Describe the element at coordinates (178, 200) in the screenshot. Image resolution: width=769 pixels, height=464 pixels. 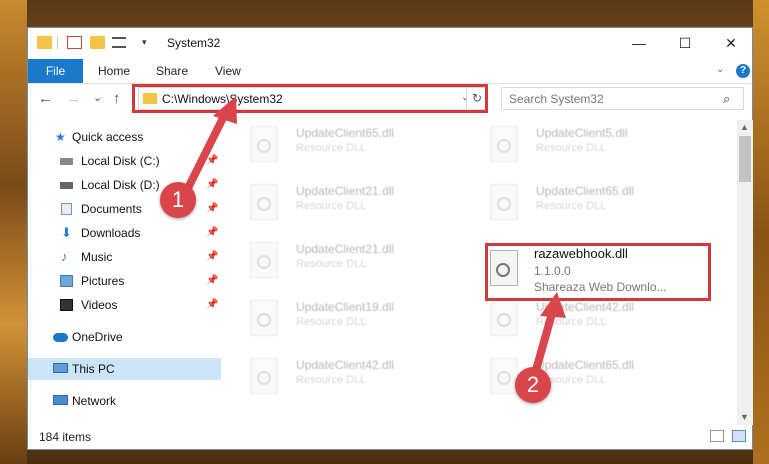
I see `step-1-badge: 1` at that location.